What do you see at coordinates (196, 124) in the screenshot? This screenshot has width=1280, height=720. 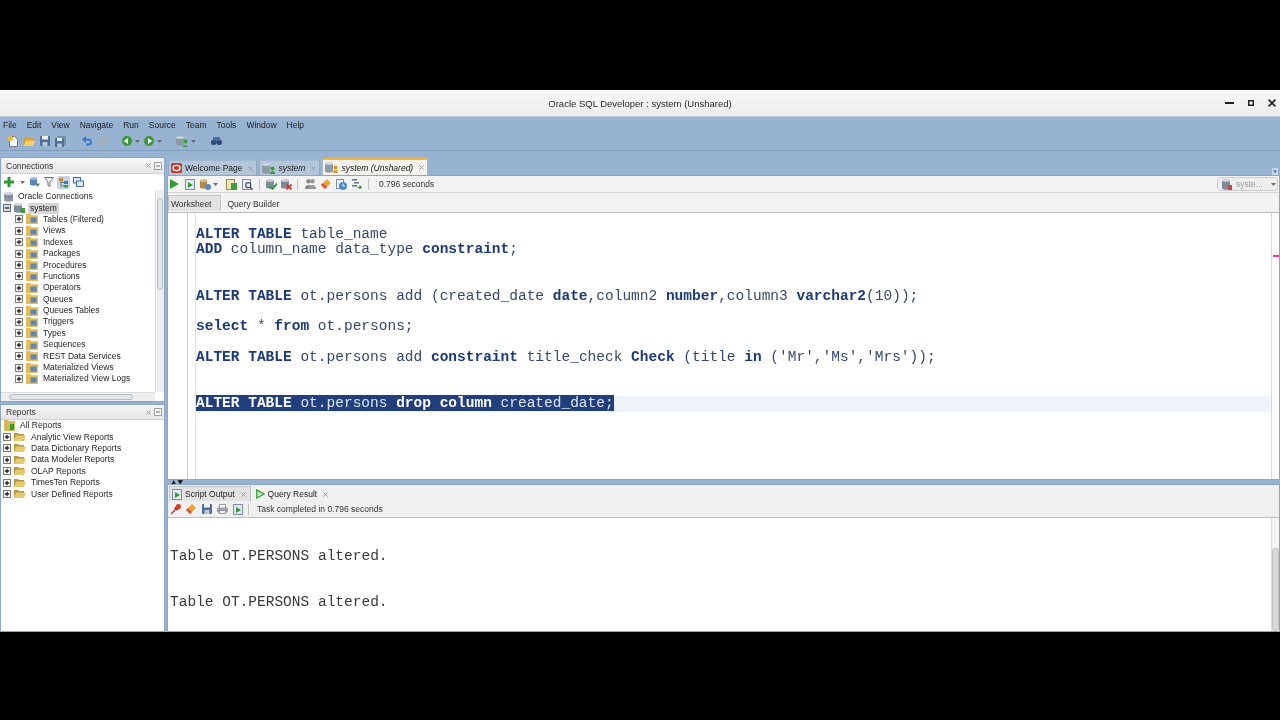 I see `menu-item: Team` at bounding box center [196, 124].